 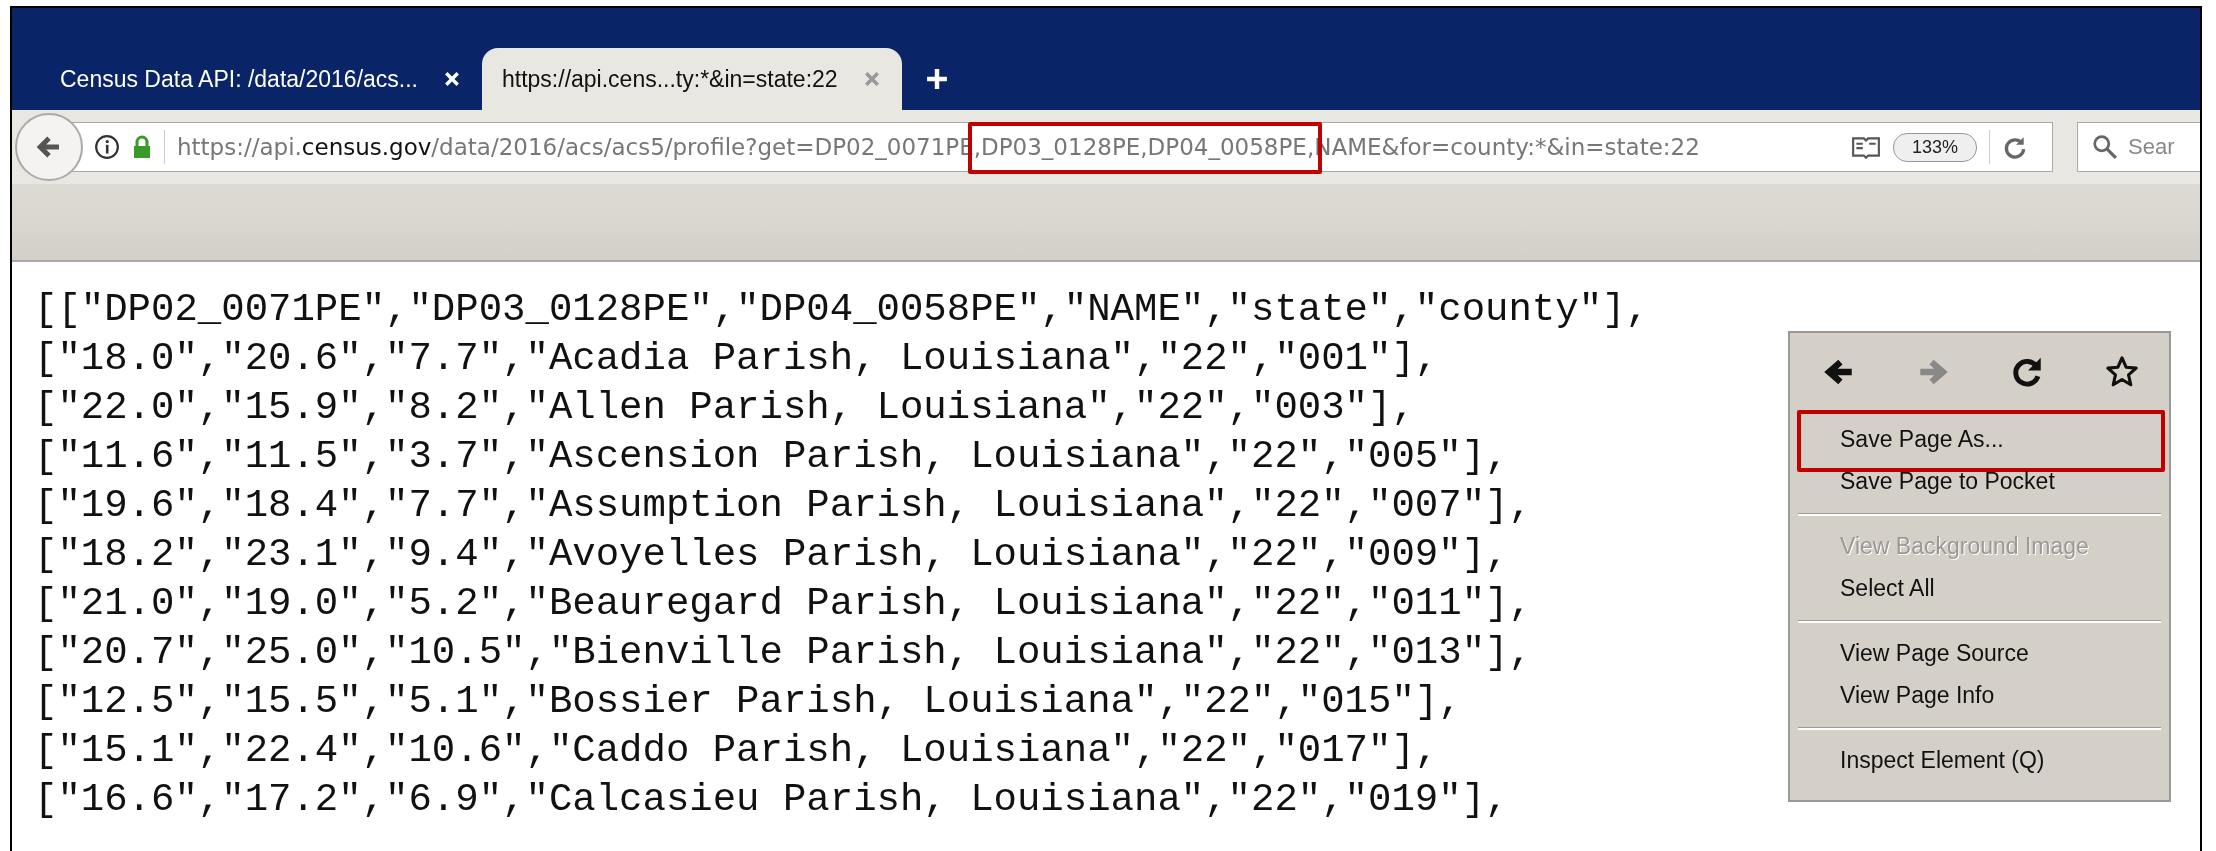 What do you see at coordinates (771, 457) in the screenshot?
I see `json-line: ["11.6","11.5","3.7","Ascension Parish, Louisiana","22","005"],` at bounding box center [771, 457].